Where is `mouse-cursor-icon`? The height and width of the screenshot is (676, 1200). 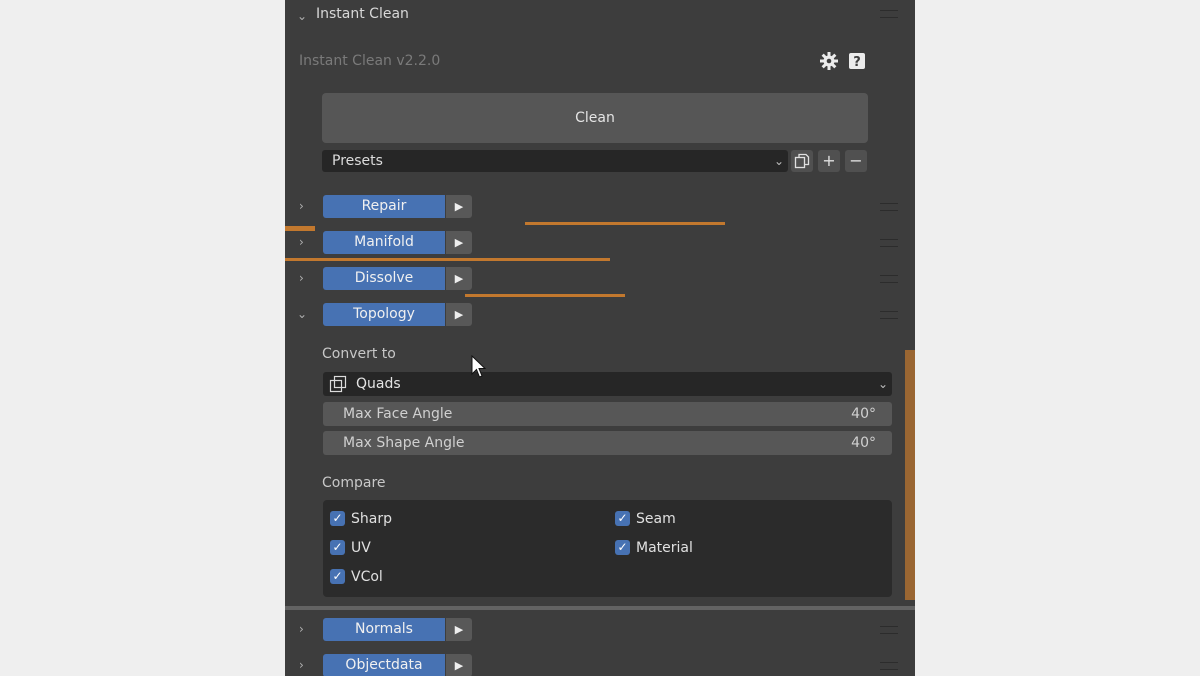 mouse-cursor-icon is located at coordinates (479, 366).